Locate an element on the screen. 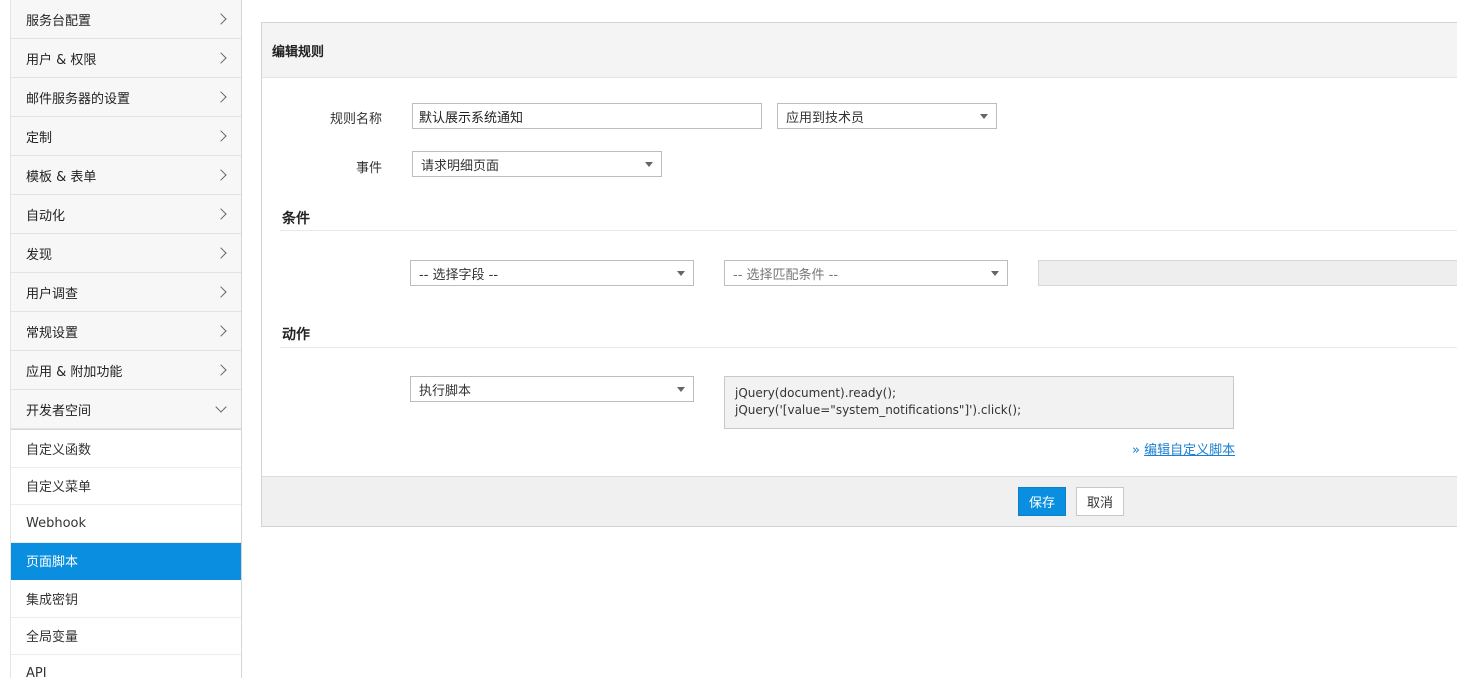  sidebar-item-mail-server: 邮件服务器的设置 is located at coordinates (126, 97).